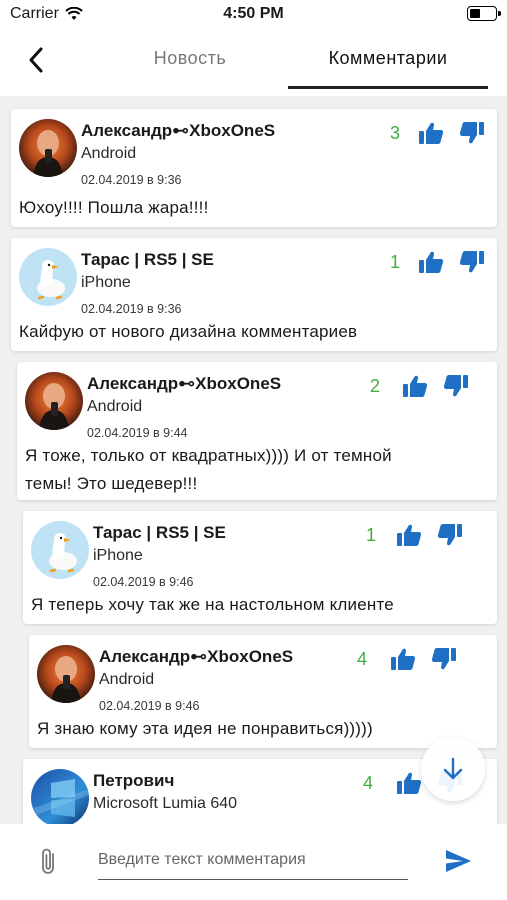  I want to click on comment-text-line: темы! Это шедевер!!!, so click(111, 483).